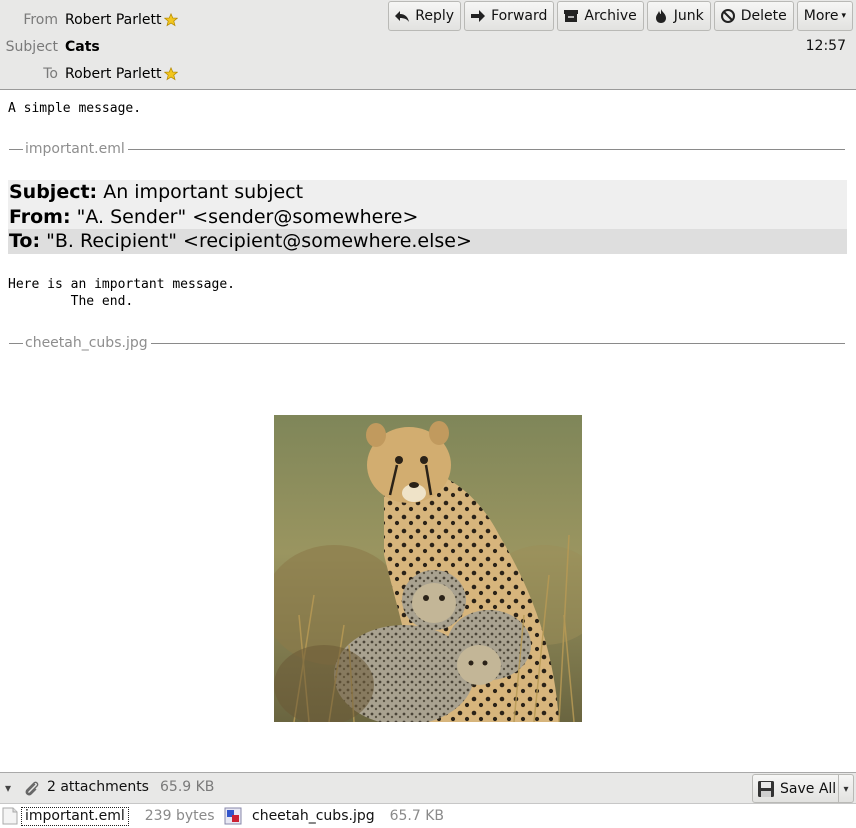 The height and width of the screenshot is (828, 856). I want to click on archive-icon, so click(571, 16).